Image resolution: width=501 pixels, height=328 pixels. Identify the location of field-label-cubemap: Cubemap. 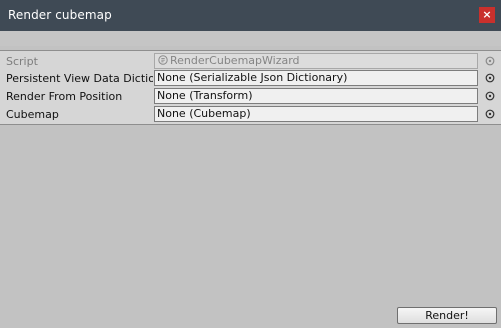
(32, 114).